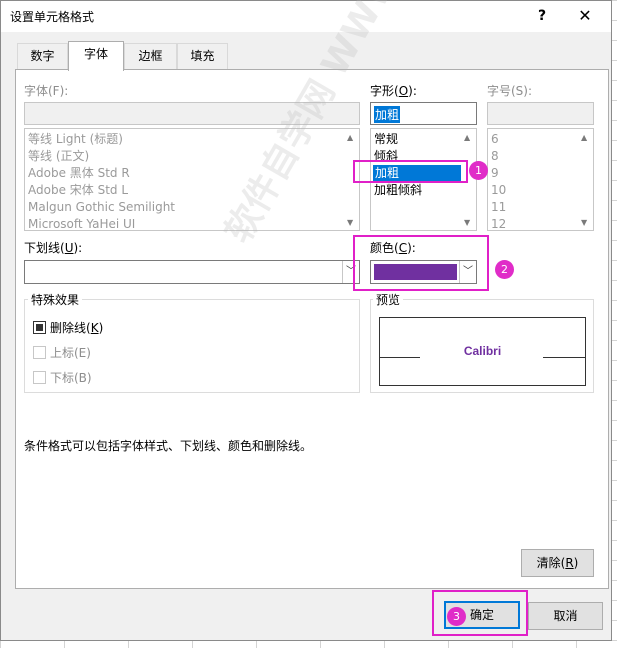 The width and height of the screenshot is (617, 648). Describe the element at coordinates (101, 207) in the screenshot. I see `list-item: Malgun Gothic Semilight` at that location.